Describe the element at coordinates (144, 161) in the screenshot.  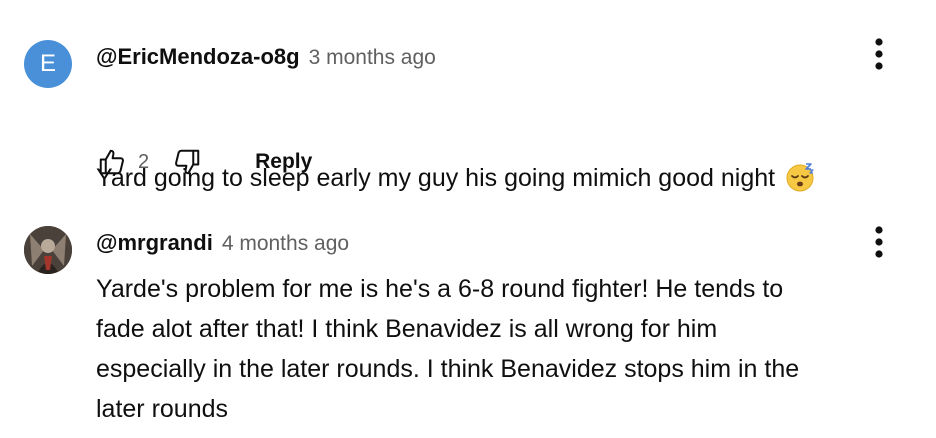
I see `like-count: 2` at that location.